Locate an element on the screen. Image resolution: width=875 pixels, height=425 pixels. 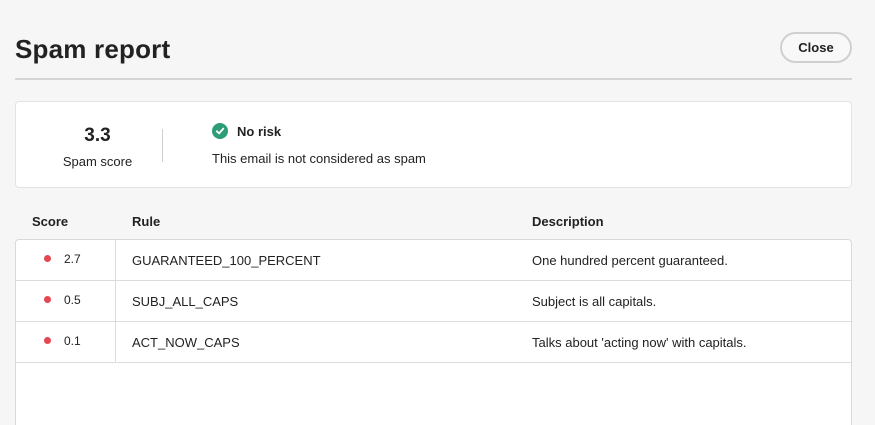
rule-description: Subject is all capitals. is located at coordinates (594, 301).